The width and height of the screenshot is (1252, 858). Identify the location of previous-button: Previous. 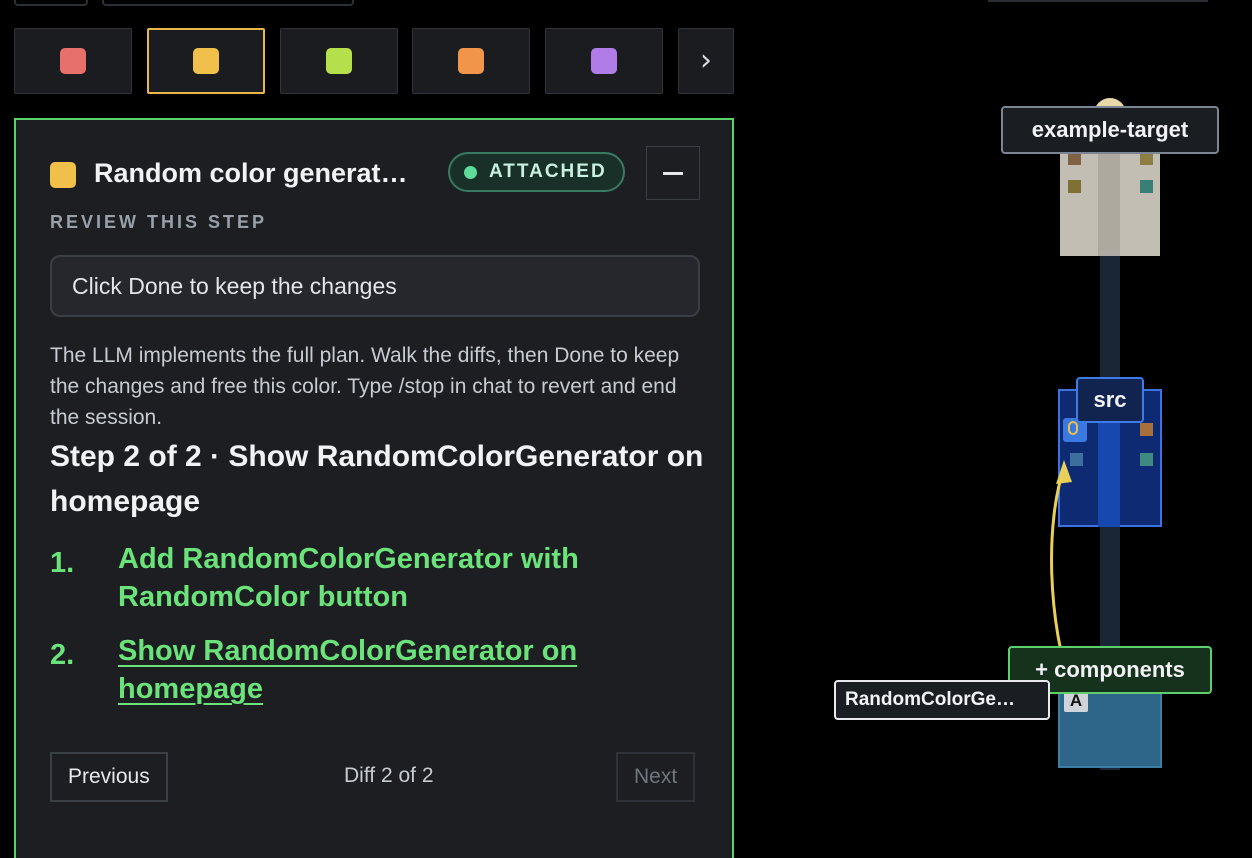
(109, 777).